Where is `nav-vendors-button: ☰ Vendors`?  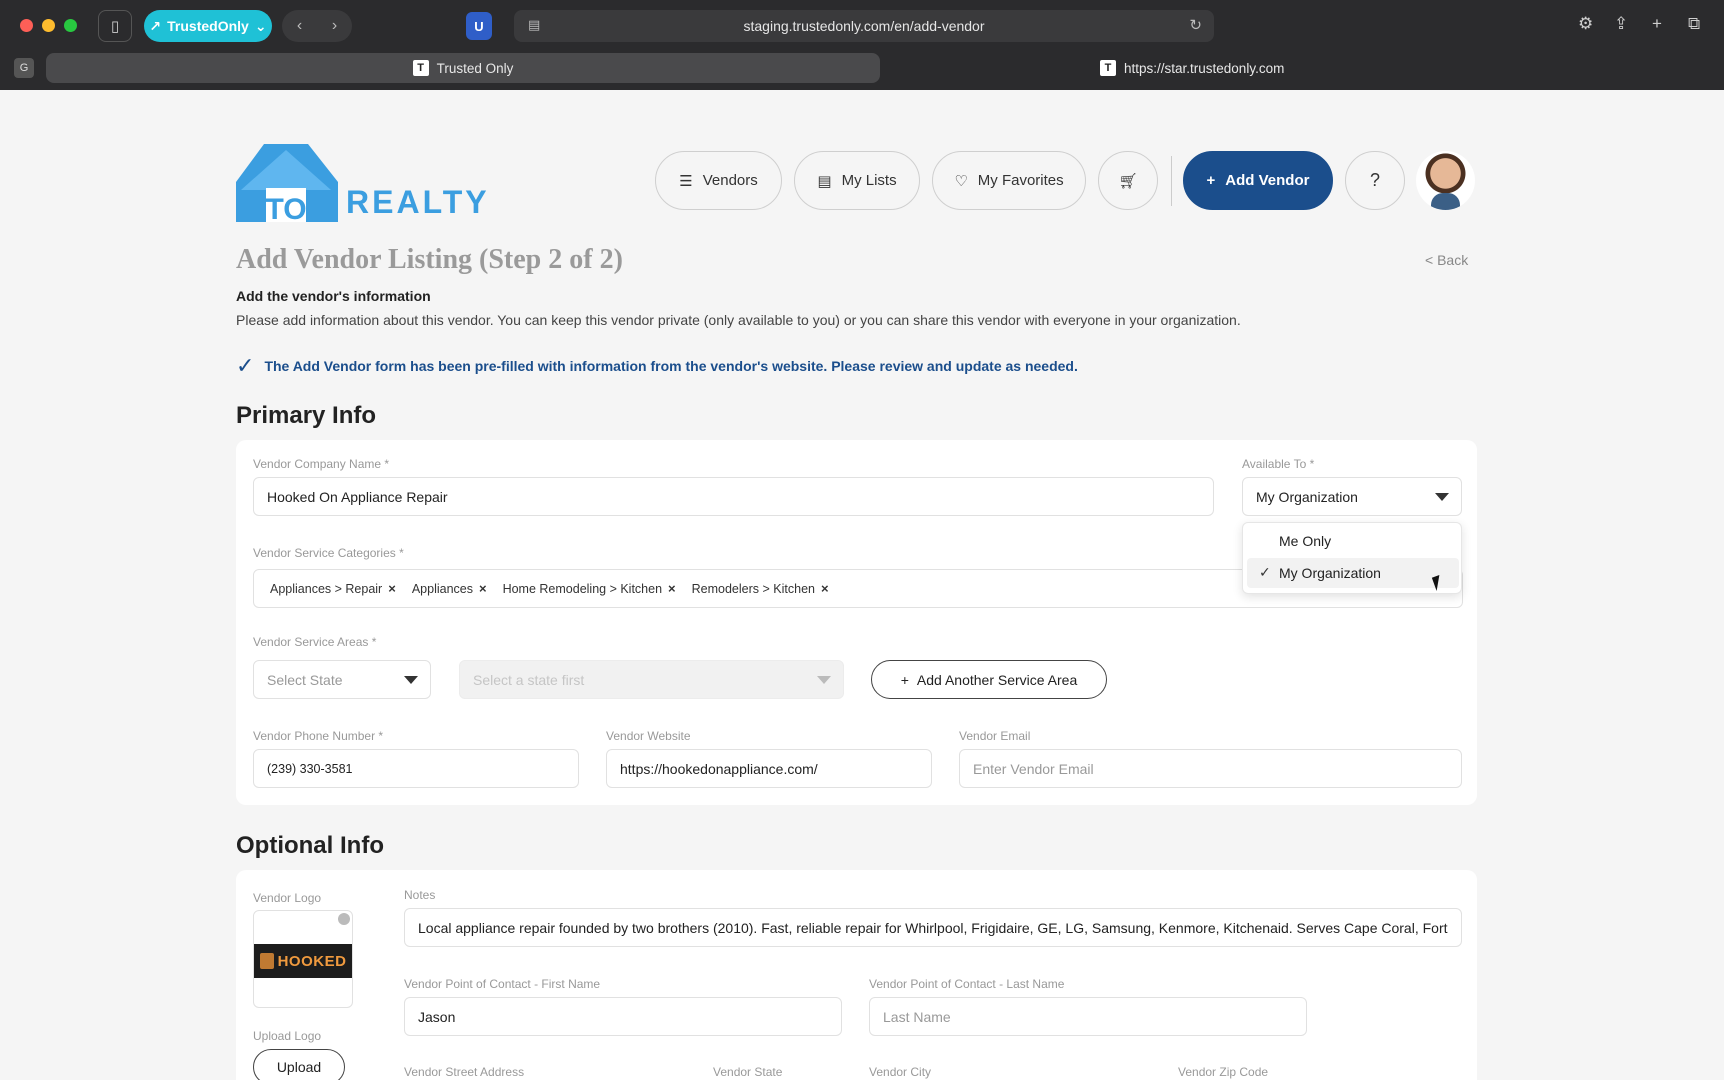
nav-vendors-button: ☰ Vendors is located at coordinates (718, 180).